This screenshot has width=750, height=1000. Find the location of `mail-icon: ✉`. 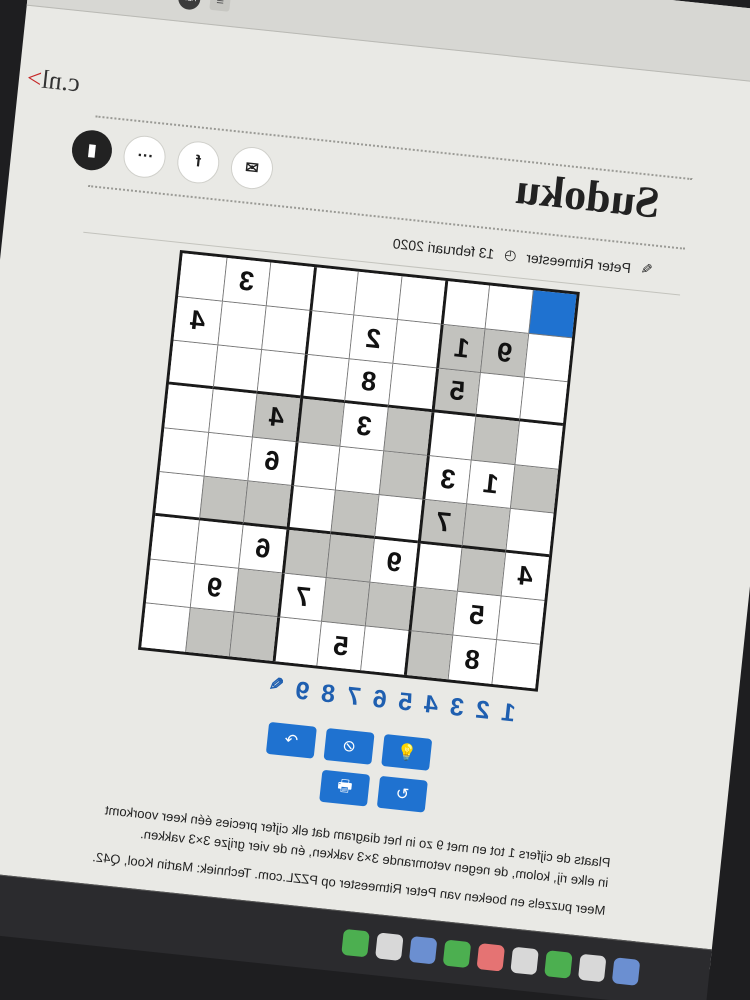

mail-icon: ✉ is located at coordinates (252, 168).